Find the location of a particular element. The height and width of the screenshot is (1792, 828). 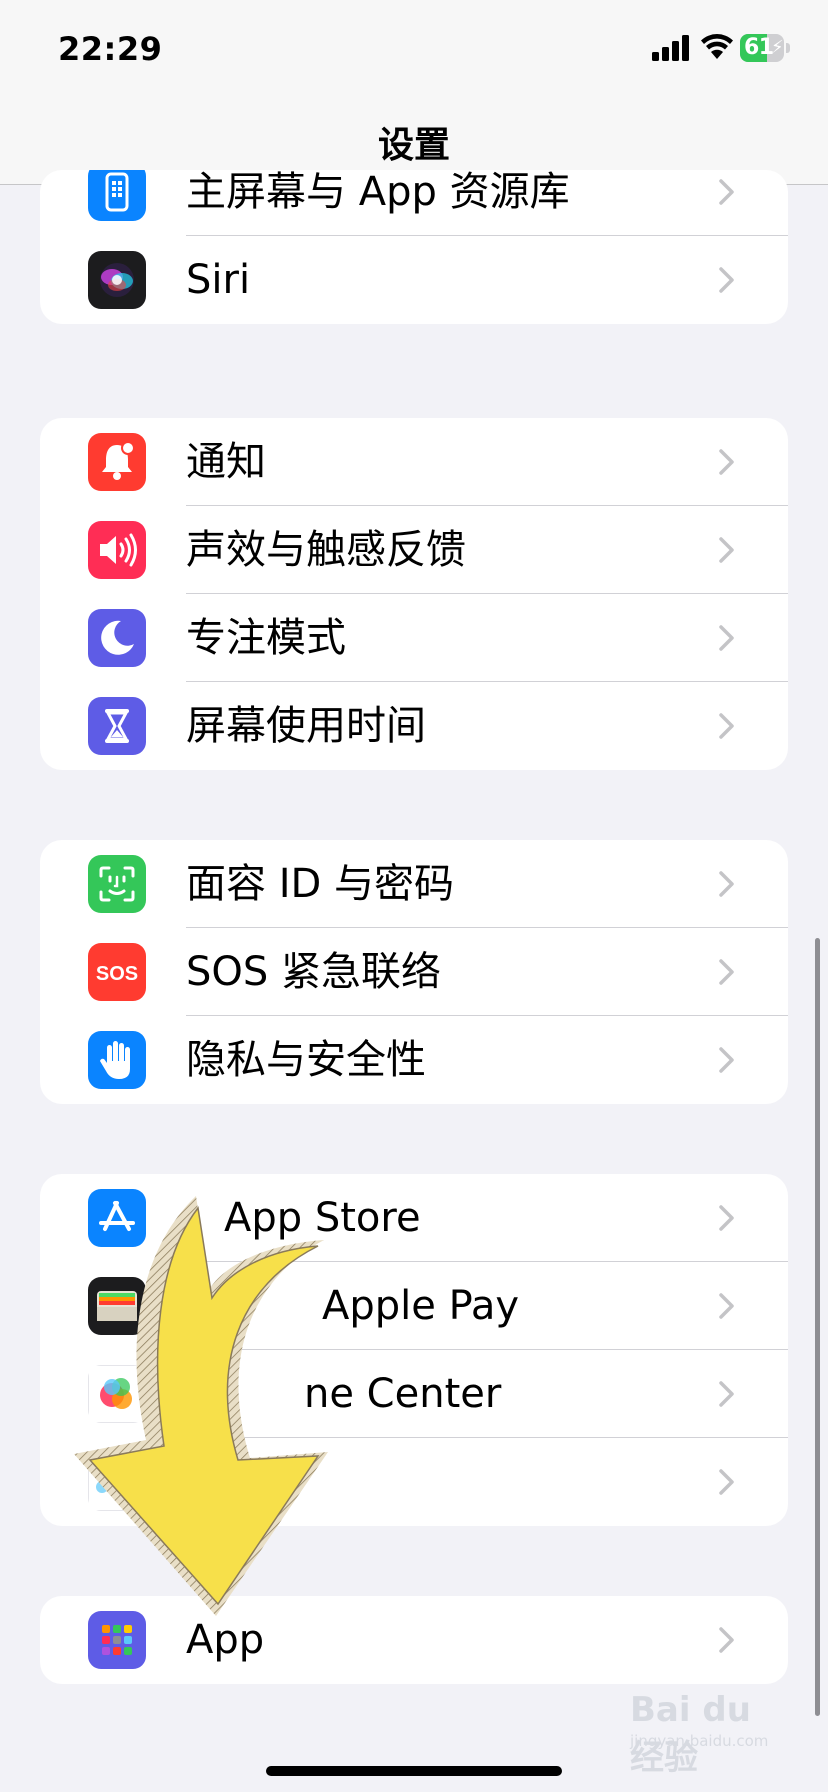

settings-row-face-id: 面容 ID 与密码 is located at coordinates (414, 884).